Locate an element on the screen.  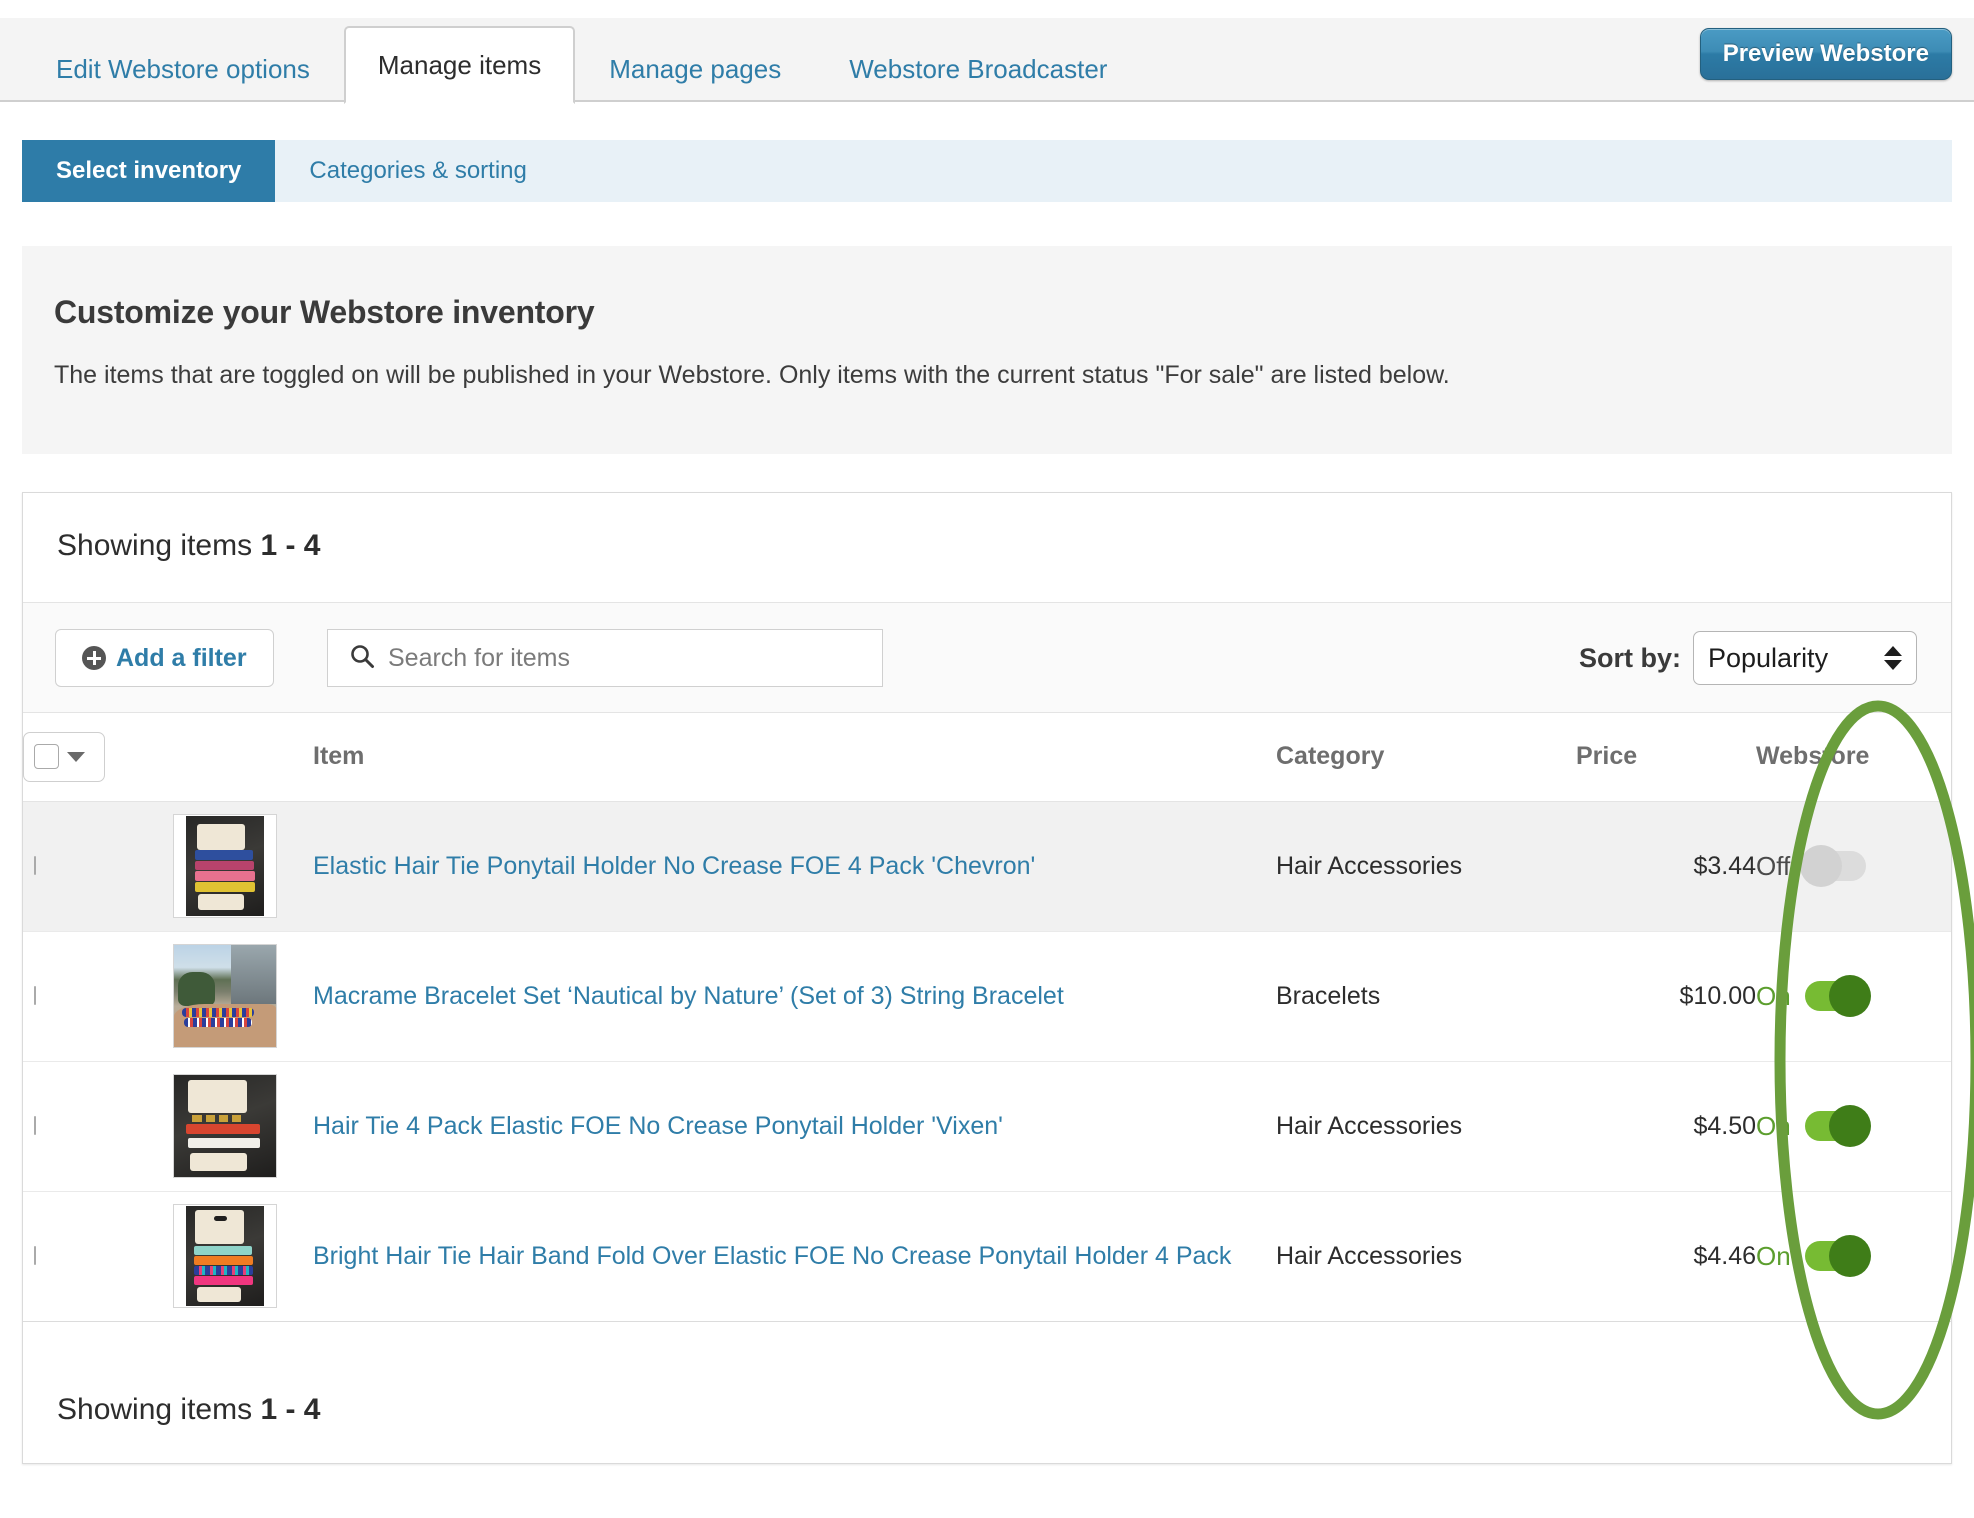
category-column-header: Category is located at coordinates (1426, 757).